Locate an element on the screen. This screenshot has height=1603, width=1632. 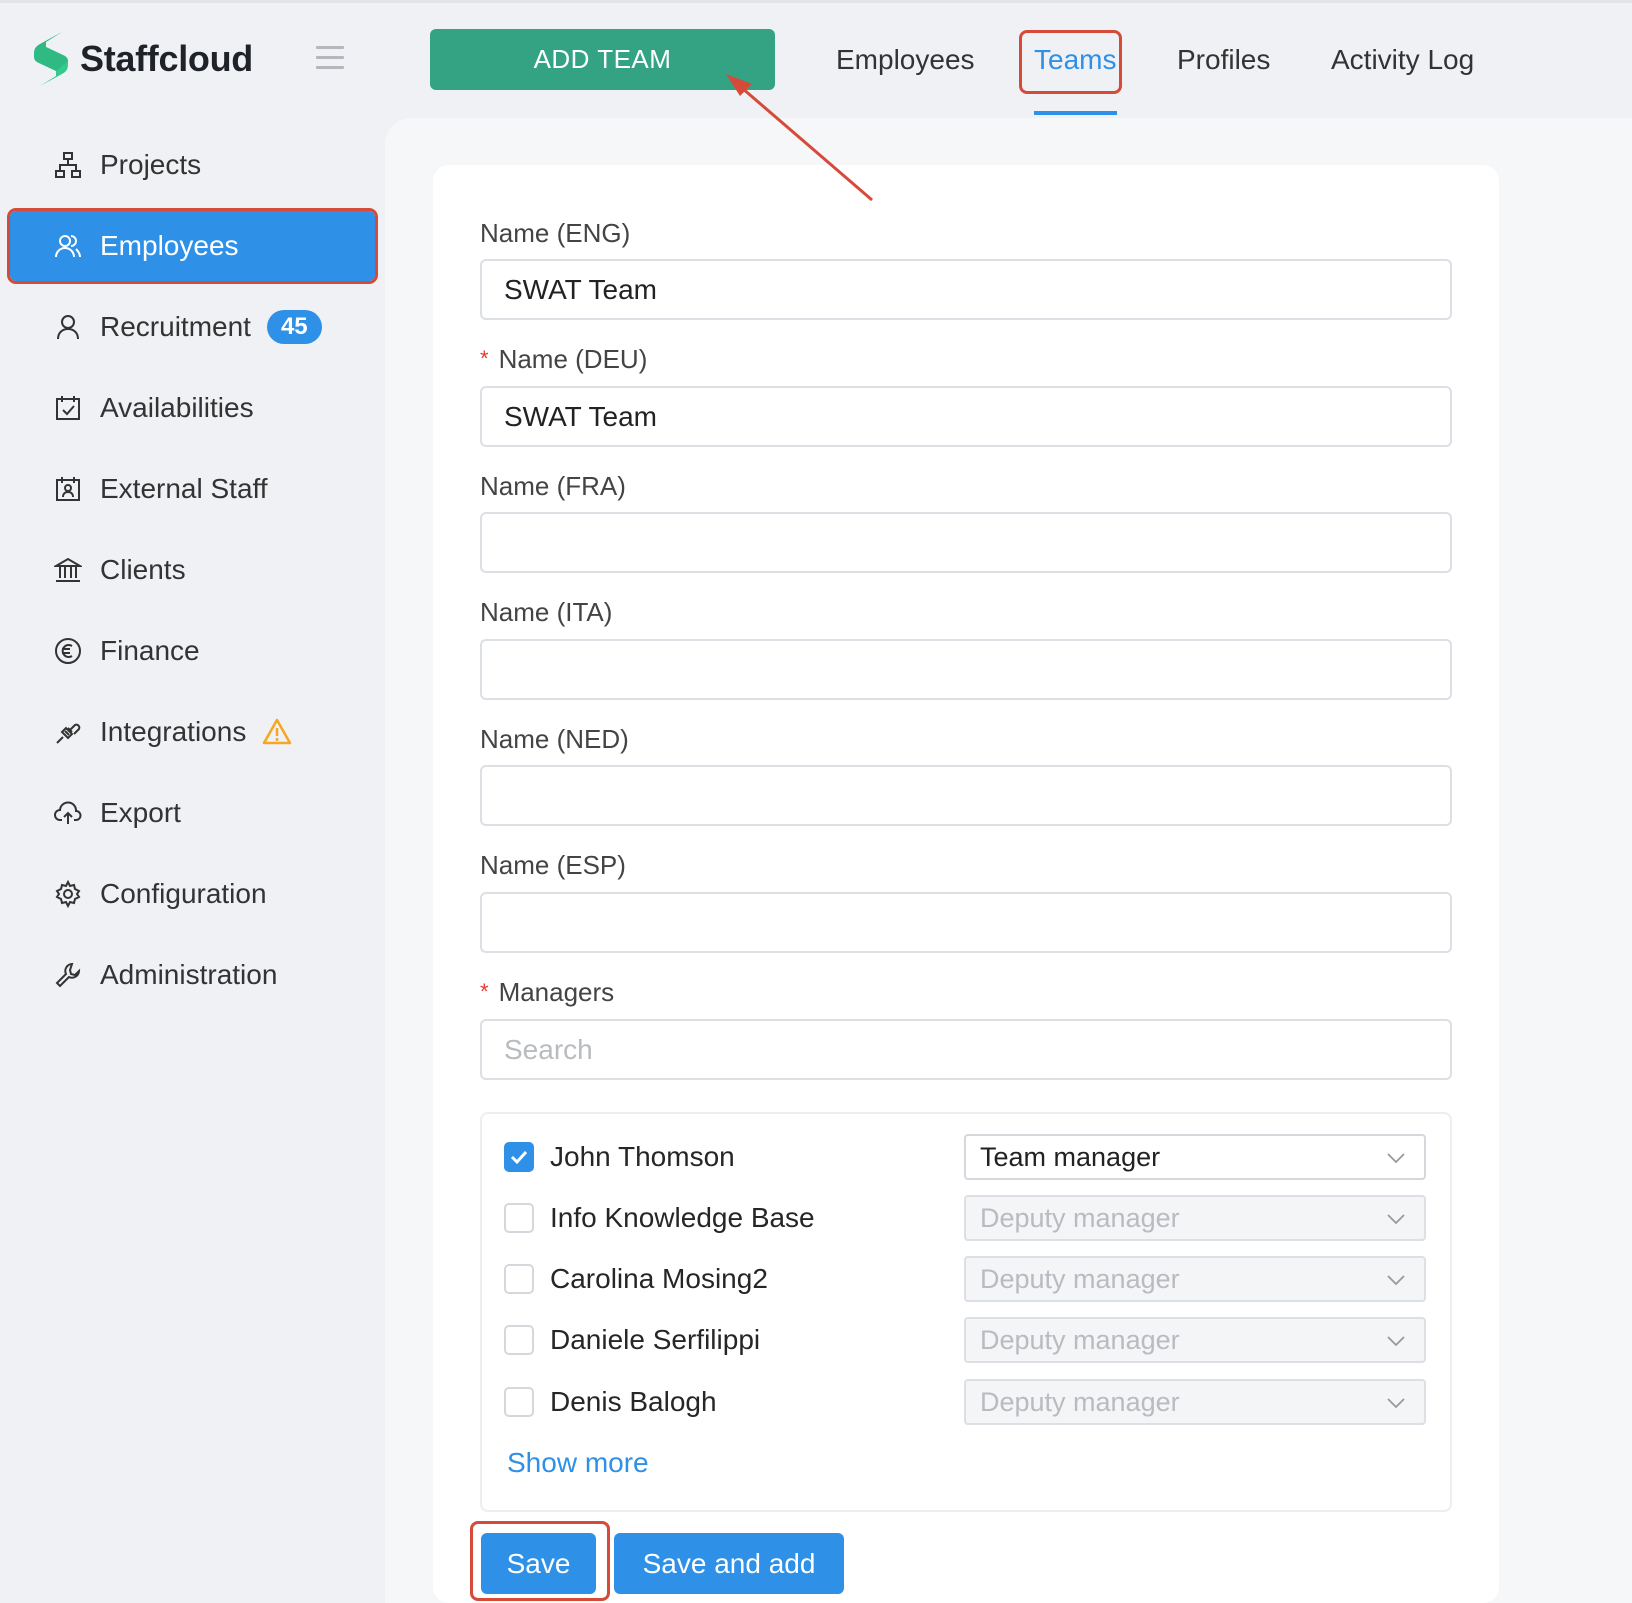
manager-role-select: Team manager is located at coordinates (1195, 1157).